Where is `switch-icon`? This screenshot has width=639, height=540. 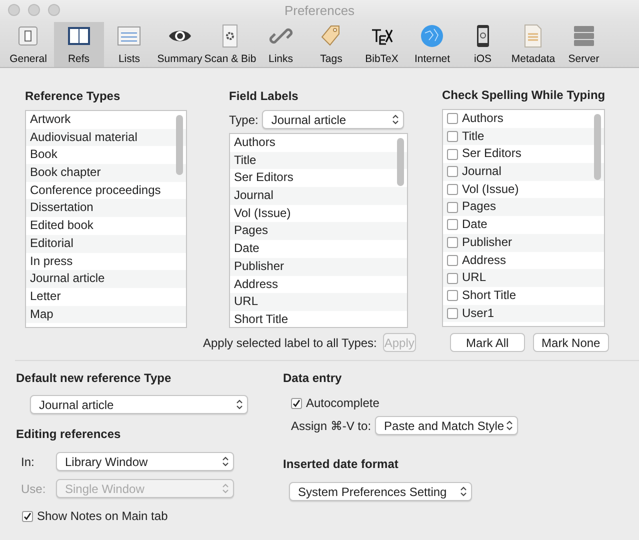 switch-icon is located at coordinates (28, 36).